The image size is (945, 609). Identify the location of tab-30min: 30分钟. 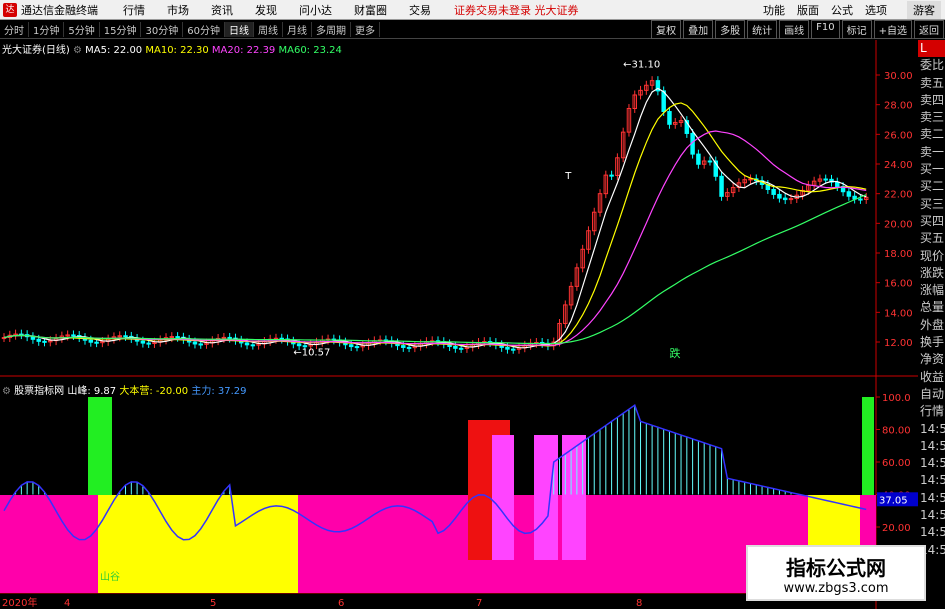
(162, 29).